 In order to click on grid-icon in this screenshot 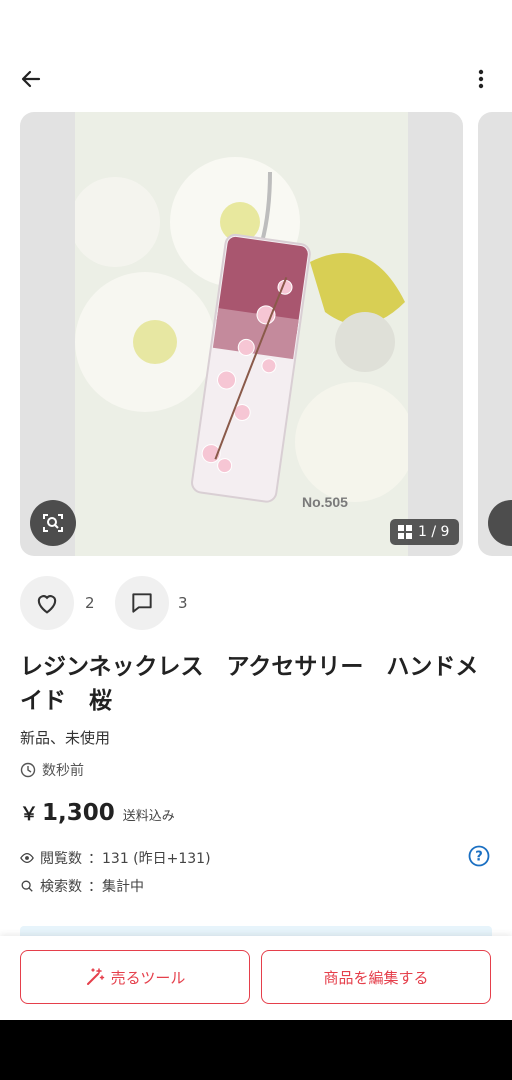, I will do `click(405, 532)`.